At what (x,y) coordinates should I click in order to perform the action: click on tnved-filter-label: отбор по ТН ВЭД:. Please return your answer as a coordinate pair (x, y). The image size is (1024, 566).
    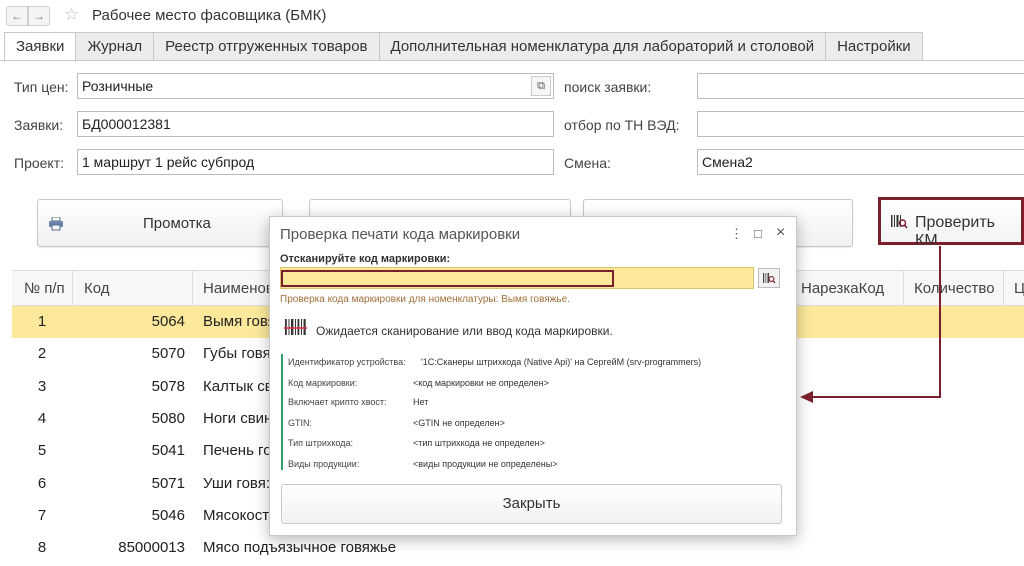
    Looking at the image, I should click on (622, 125).